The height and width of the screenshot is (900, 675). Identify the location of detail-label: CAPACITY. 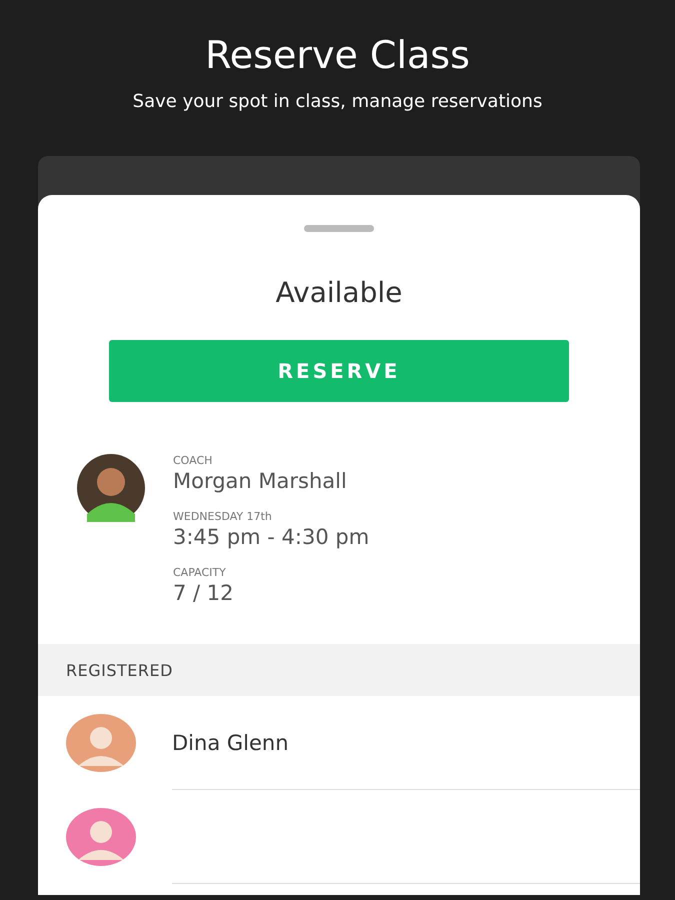
(200, 573).